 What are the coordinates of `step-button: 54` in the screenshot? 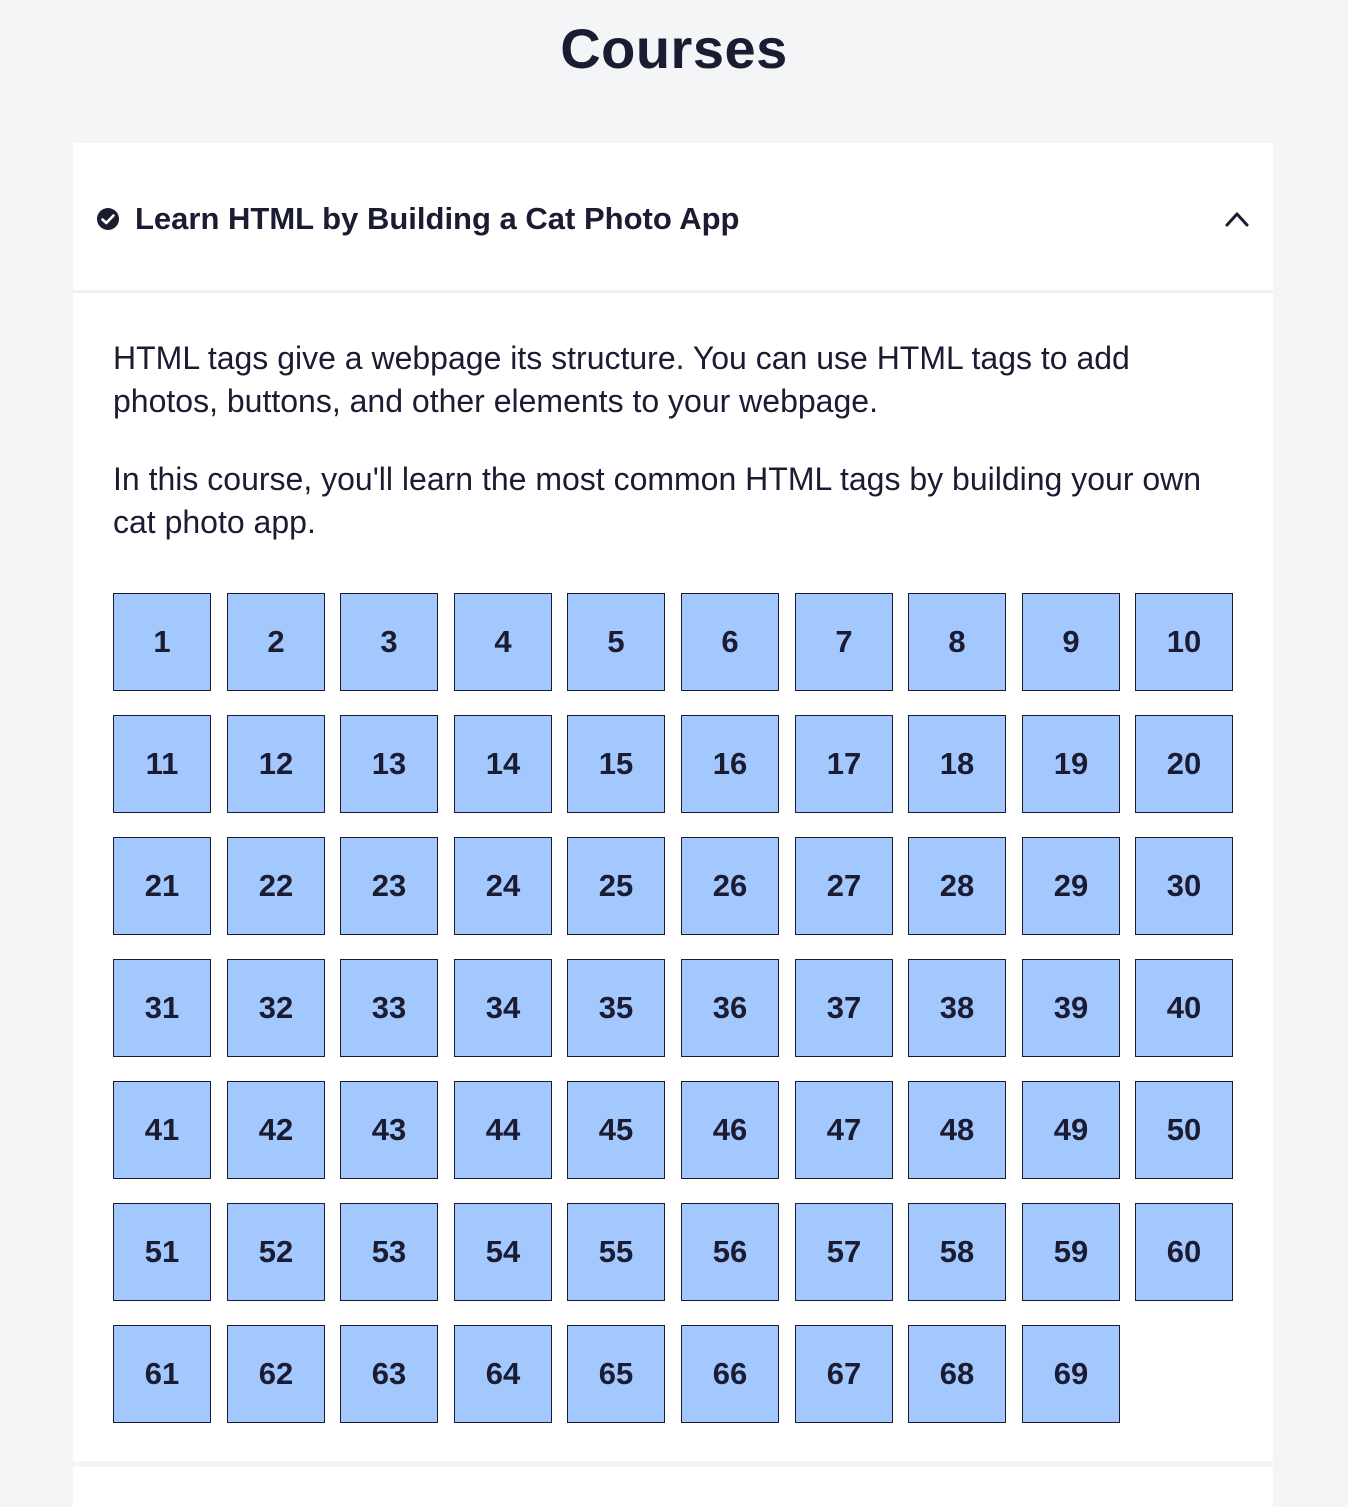 It's located at (503, 1252).